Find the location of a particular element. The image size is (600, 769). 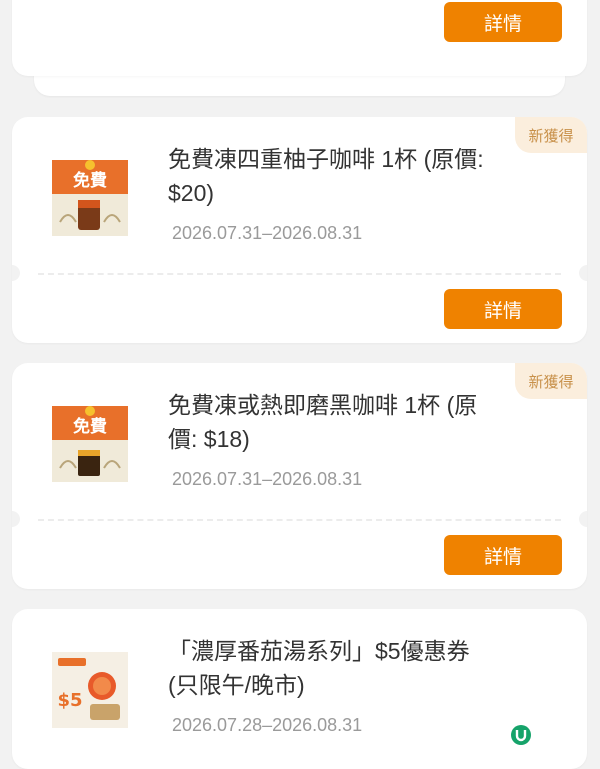

coupon-title: 免費凍四重柚子咖啡 1杯 (原價: $20) is located at coordinates (326, 176).